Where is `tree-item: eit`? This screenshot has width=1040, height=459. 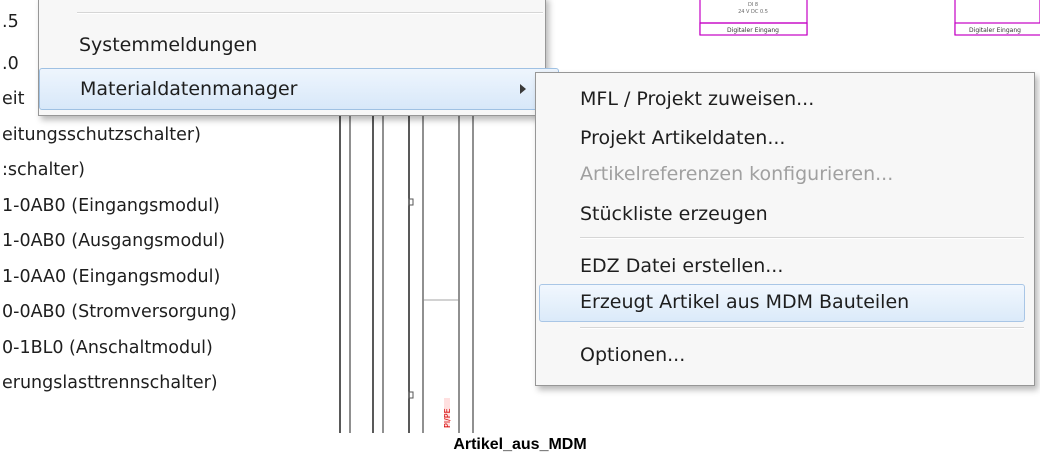 tree-item: eit is located at coordinates (13, 99).